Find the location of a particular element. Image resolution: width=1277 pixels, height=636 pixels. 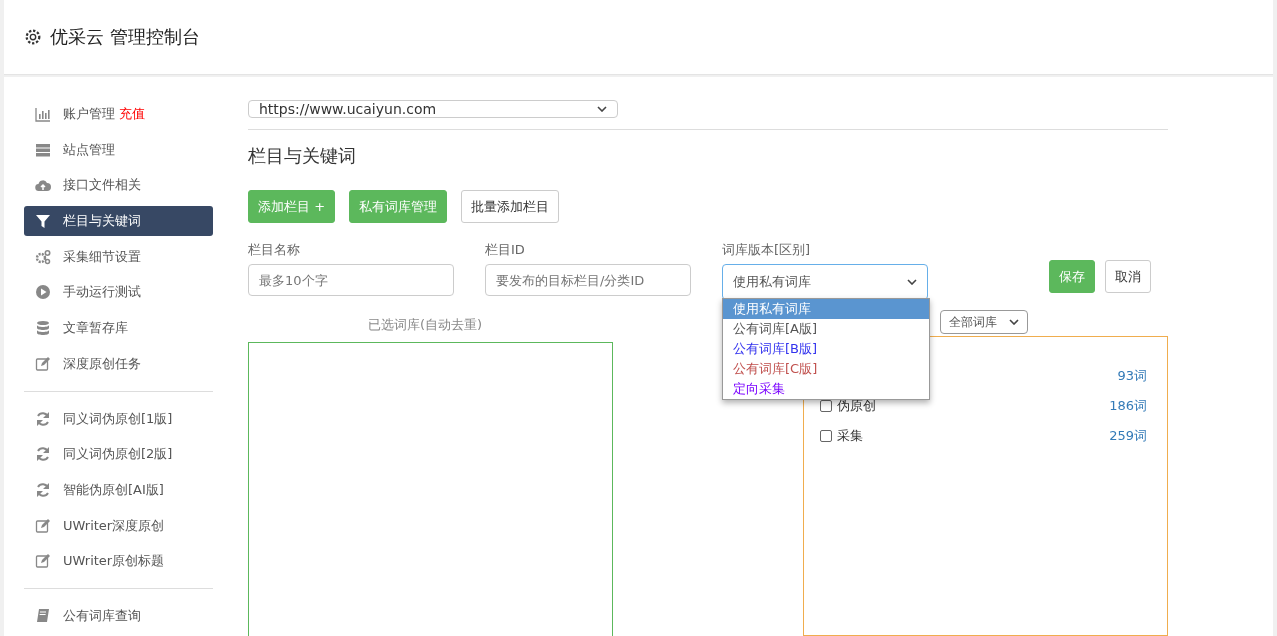

sidebar-item: UWriter深度原创 is located at coordinates (118, 525).